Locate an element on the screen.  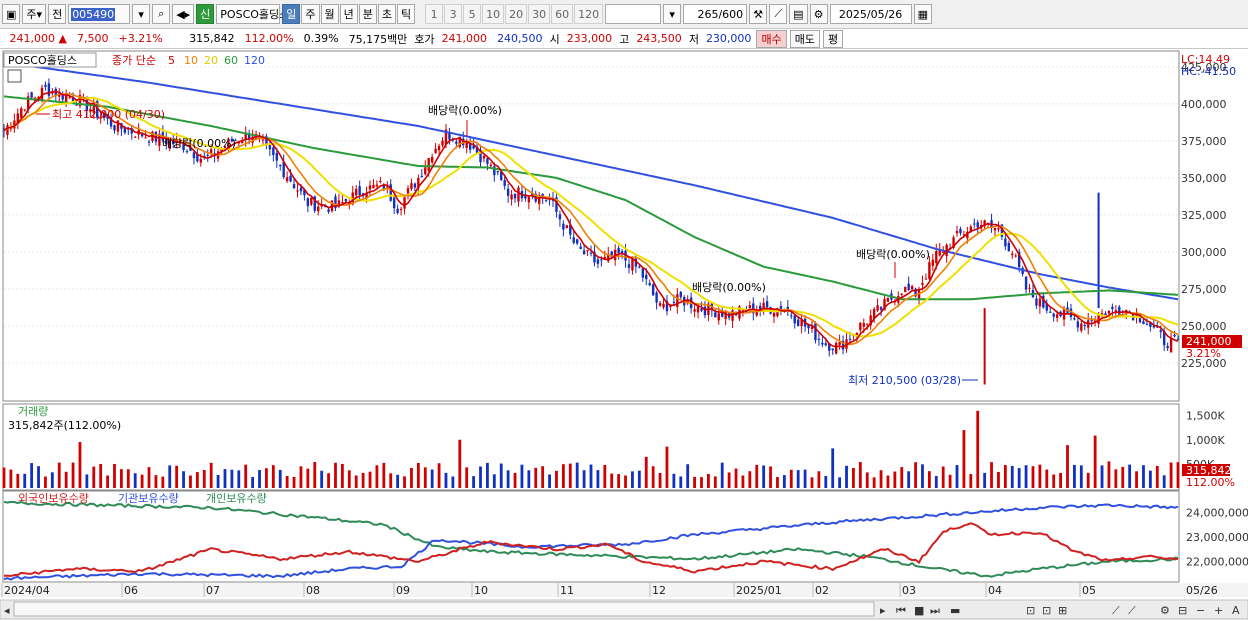
scroll-control-icon: ⏮ is located at coordinates (901, 610).